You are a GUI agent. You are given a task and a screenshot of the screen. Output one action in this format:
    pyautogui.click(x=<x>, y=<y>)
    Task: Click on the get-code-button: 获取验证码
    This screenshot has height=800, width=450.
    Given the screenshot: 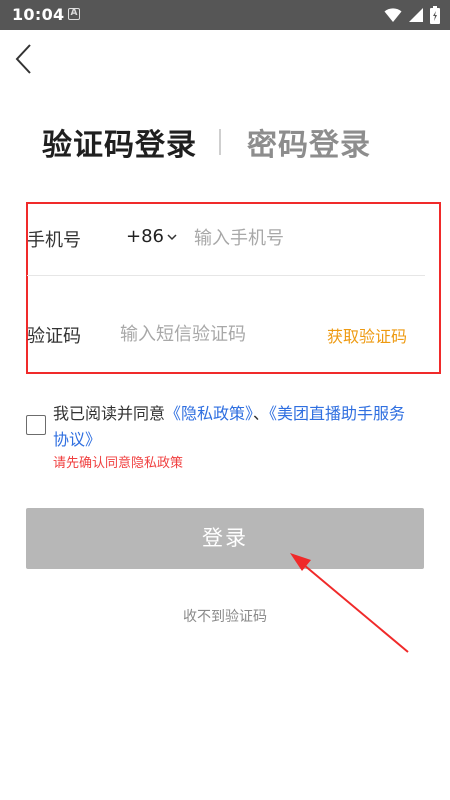 What is the action you would take?
    pyautogui.click(x=367, y=335)
    